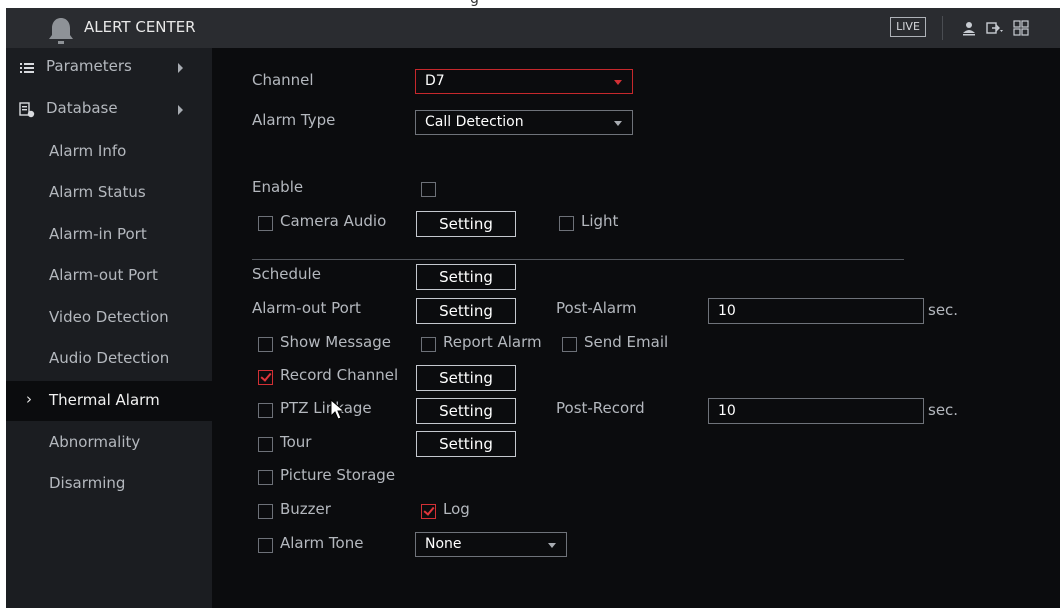 This screenshot has width=1060, height=608. I want to click on tour-setting-button: Setting, so click(466, 444).